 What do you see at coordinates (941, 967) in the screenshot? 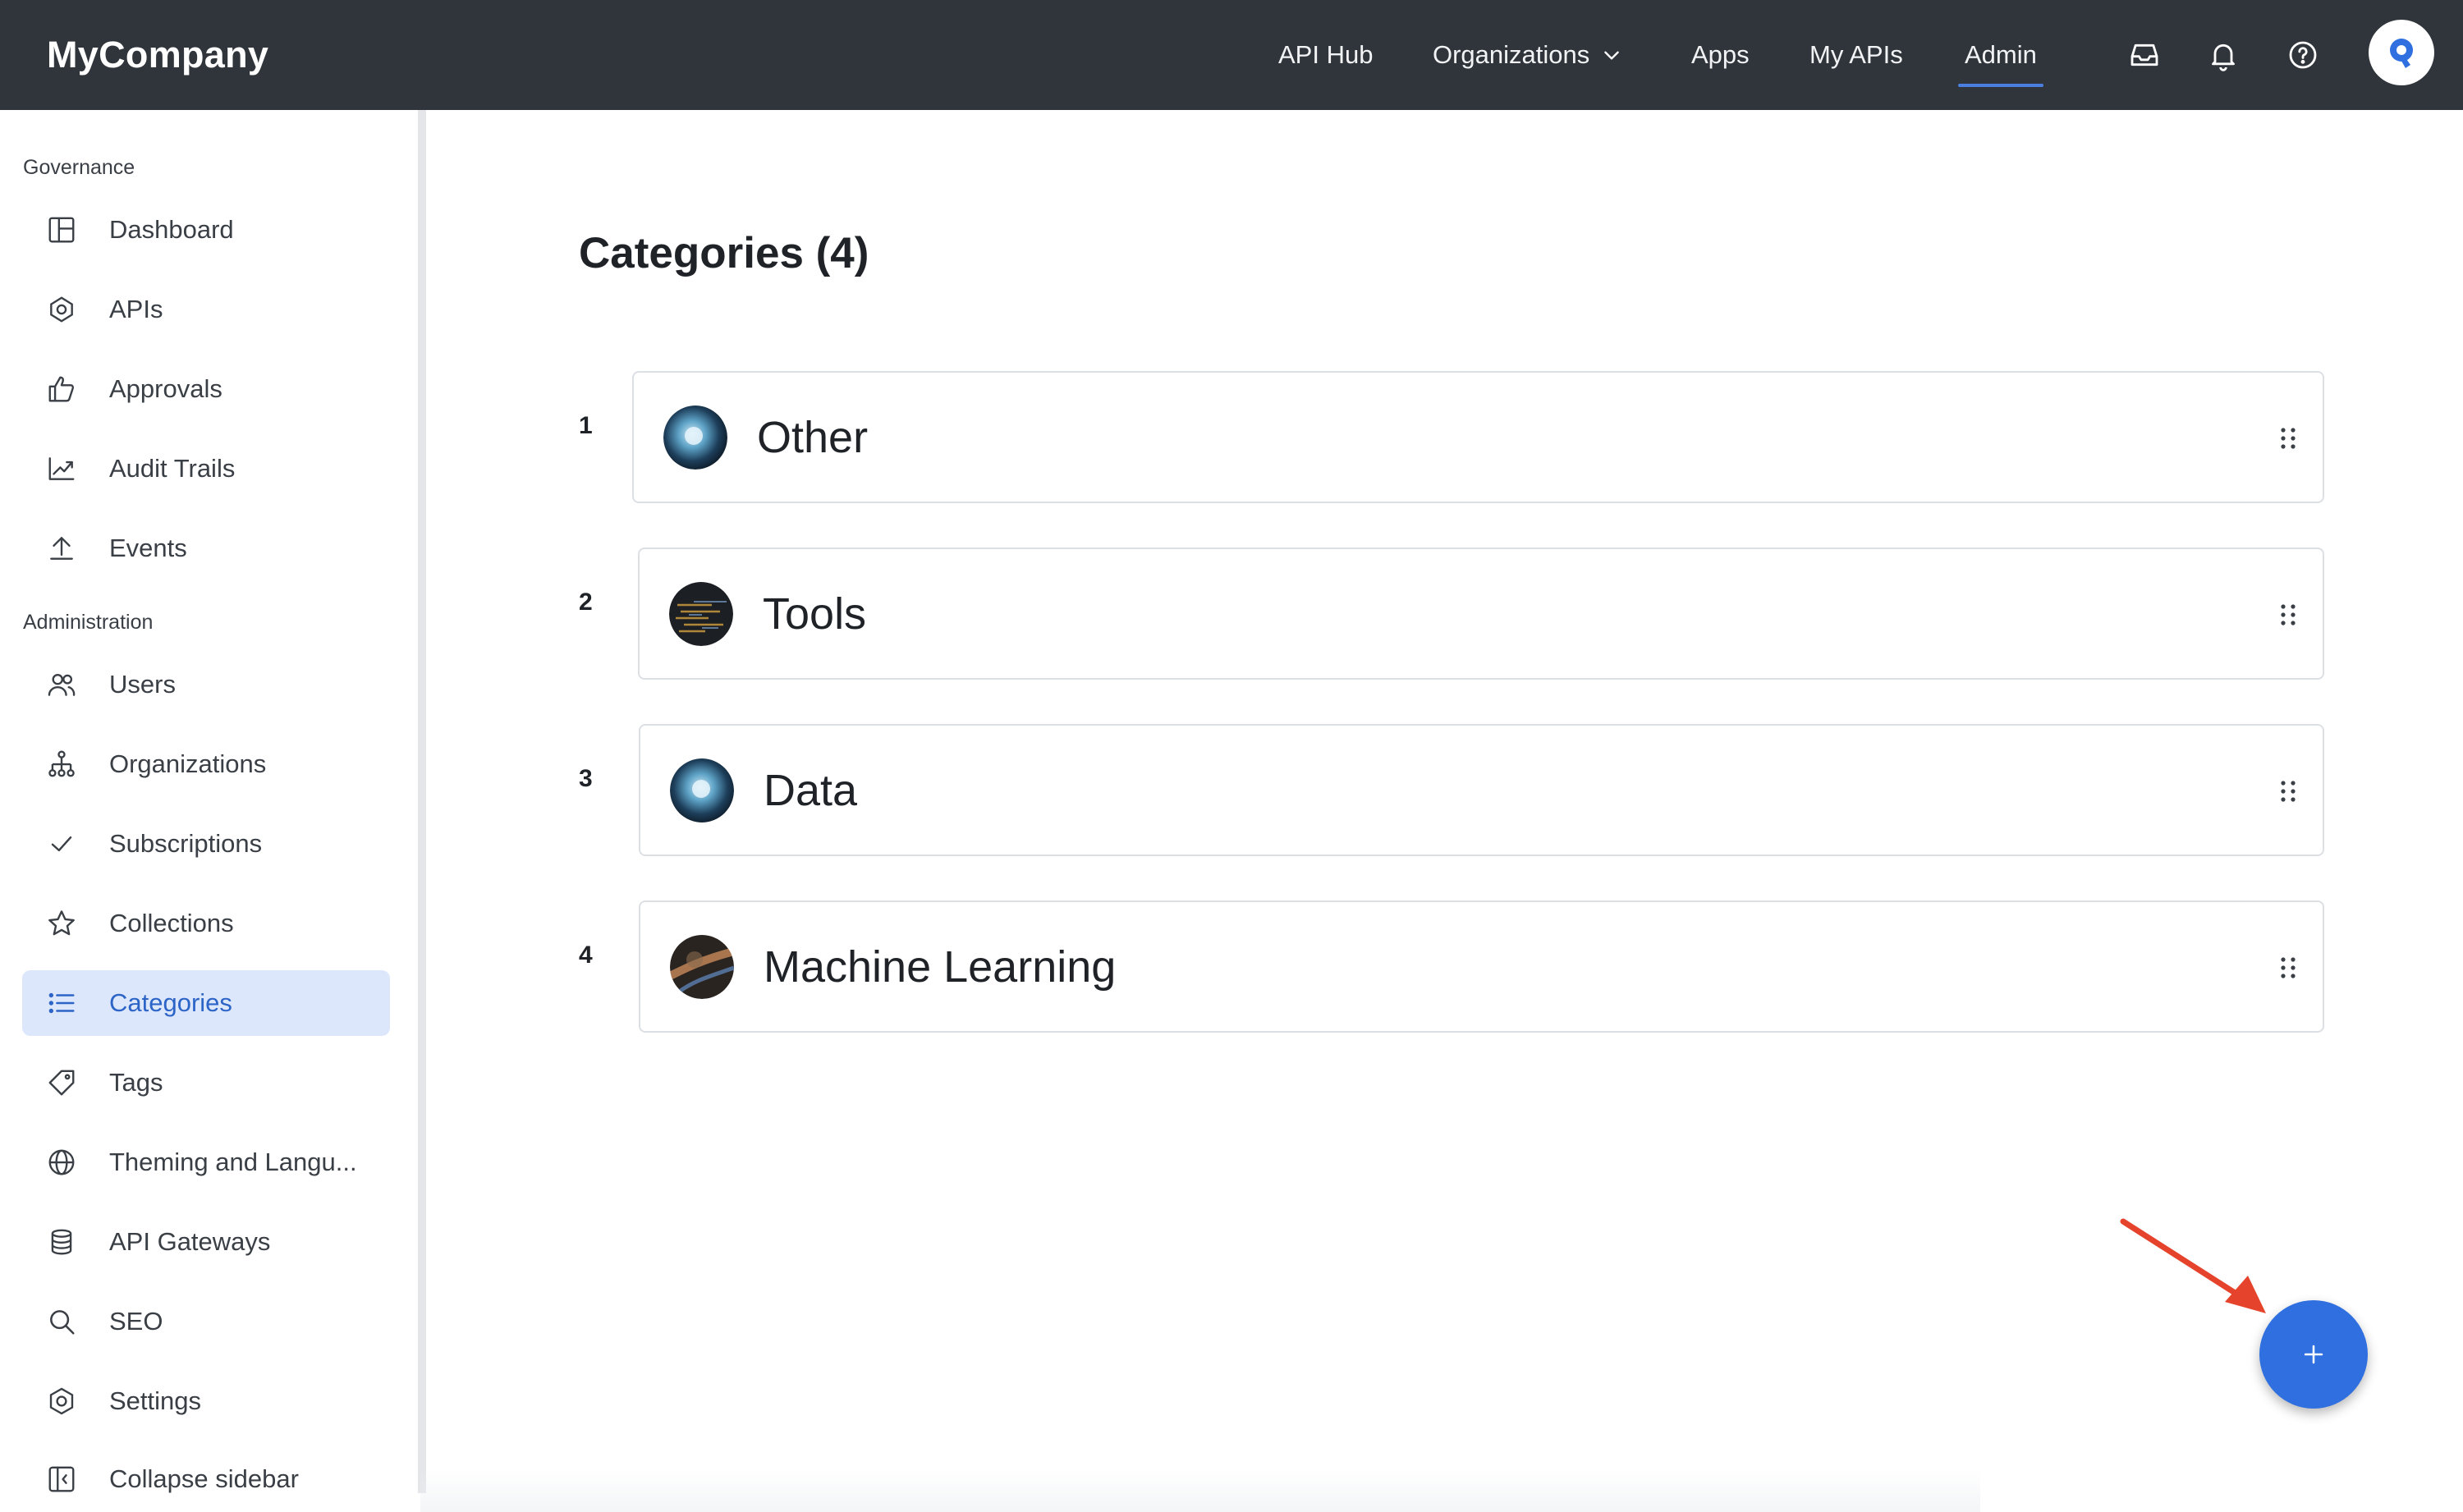
I see `category-name: Machine Learning` at bounding box center [941, 967].